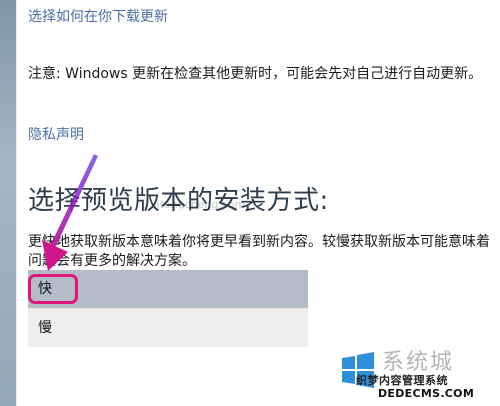  Describe the element at coordinates (56, 134) in the screenshot. I see `privacy-statement-link: 隐私声明` at that location.